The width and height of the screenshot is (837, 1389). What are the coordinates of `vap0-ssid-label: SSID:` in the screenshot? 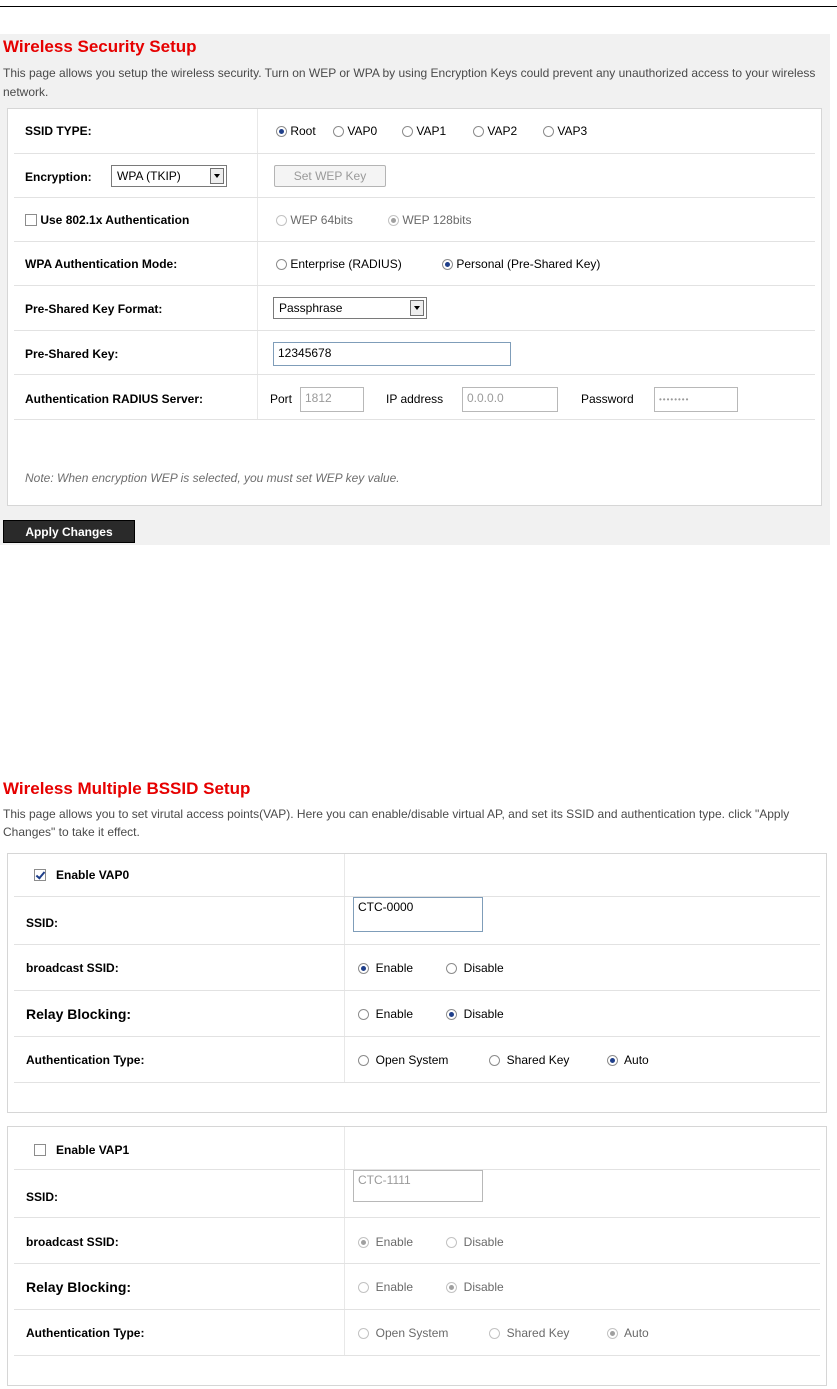 It's located at (42, 923).